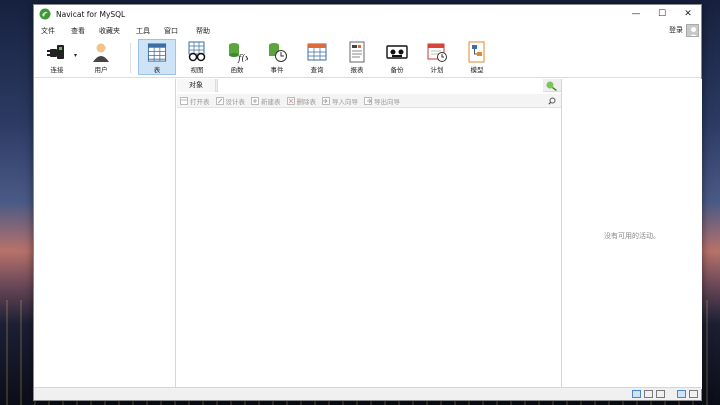  What do you see at coordinates (437, 52) in the screenshot?
I see `schedule-calendar-icon` at bounding box center [437, 52].